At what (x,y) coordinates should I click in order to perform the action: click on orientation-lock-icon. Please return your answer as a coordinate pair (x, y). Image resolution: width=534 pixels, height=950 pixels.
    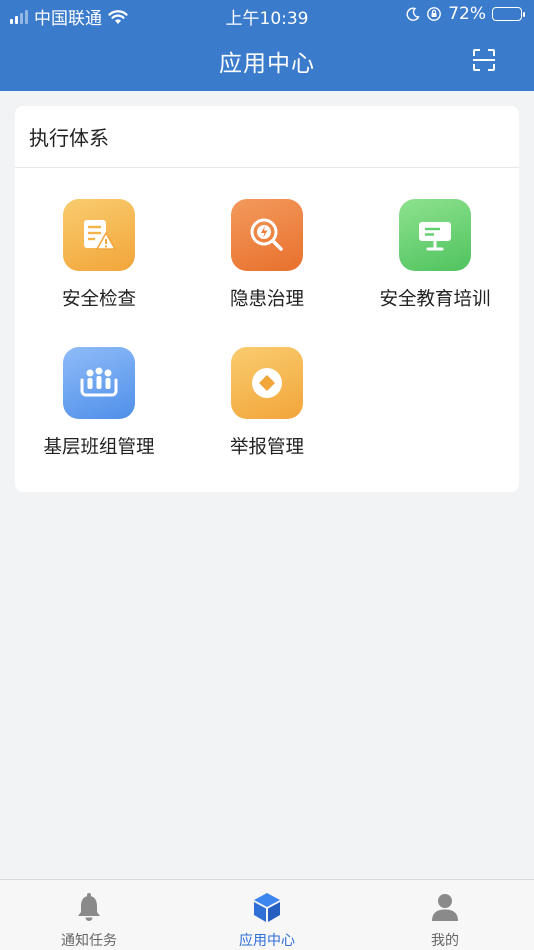
    Looking at the image, I should click on (434, 14).